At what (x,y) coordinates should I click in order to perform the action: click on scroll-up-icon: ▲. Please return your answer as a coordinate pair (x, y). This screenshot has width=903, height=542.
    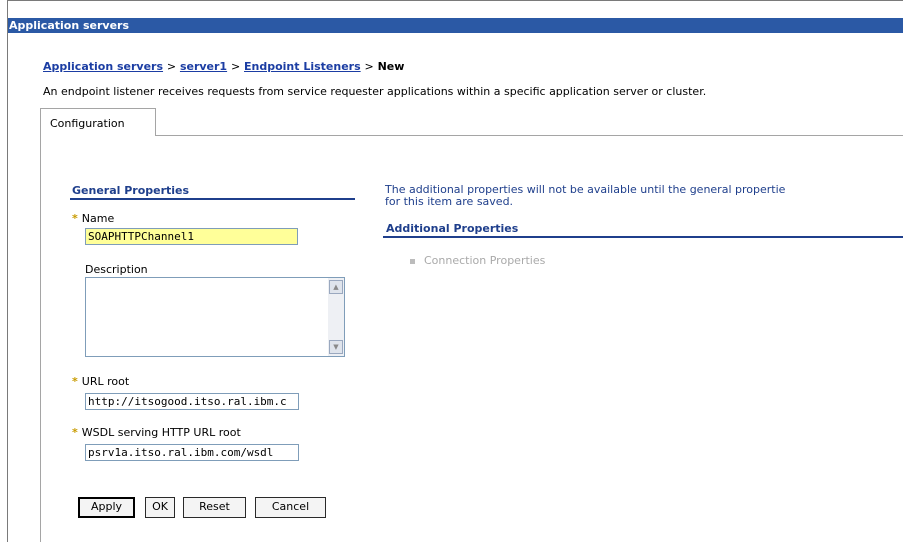
    Looking at the image, I should click on (336, 287).